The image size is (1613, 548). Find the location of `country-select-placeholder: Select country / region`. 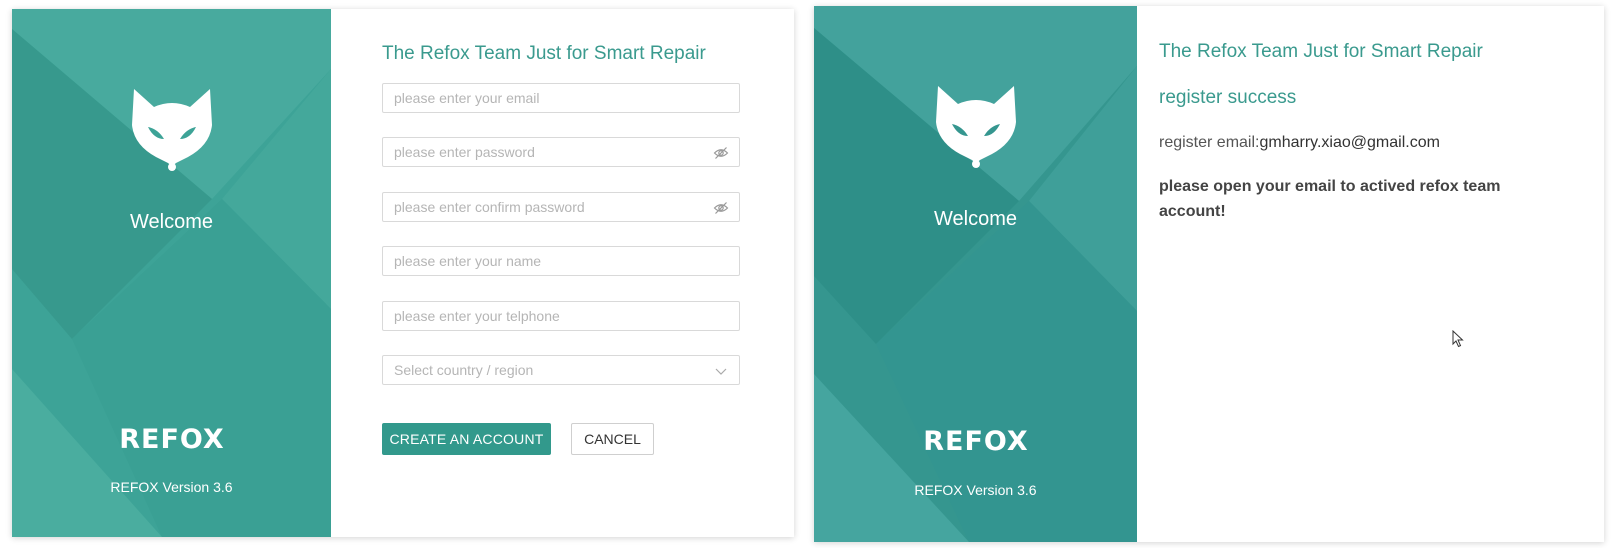

country-select-placeholder: Select country / region is located at coordinates (464, 370).